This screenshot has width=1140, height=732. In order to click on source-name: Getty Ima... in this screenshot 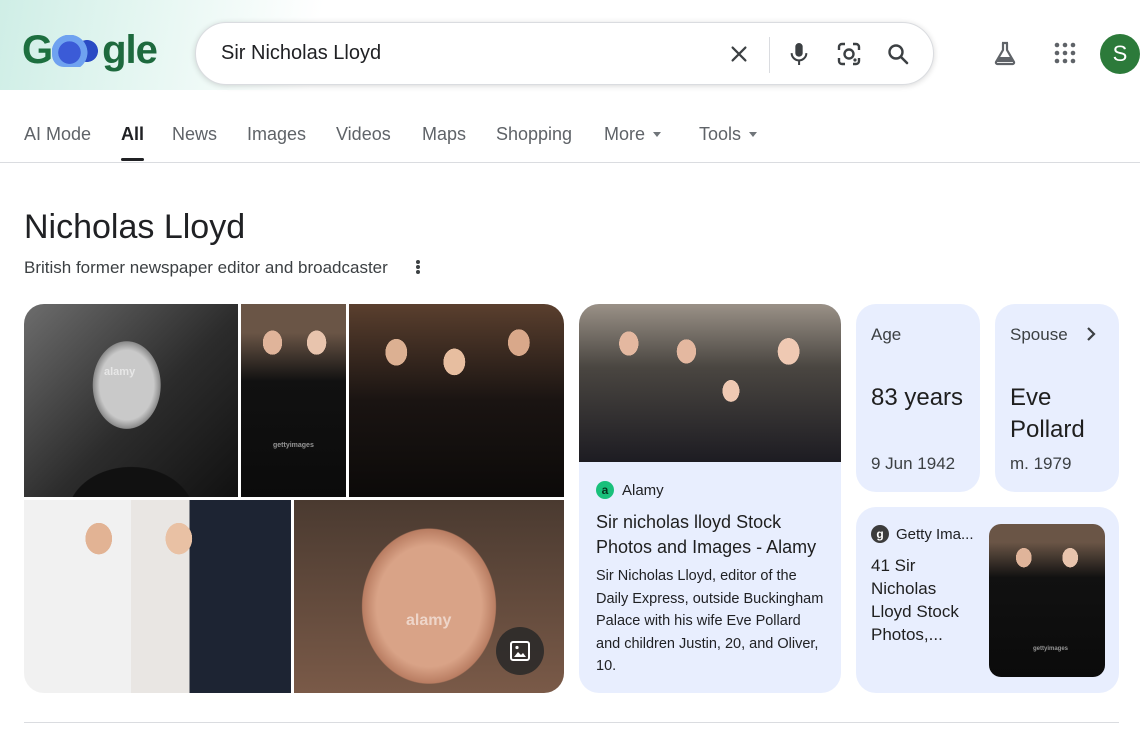, I will do `click(935, 534)`.